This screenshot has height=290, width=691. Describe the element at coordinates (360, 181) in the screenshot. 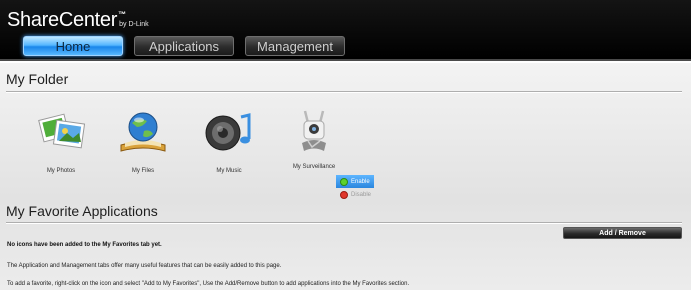

I see `enable-label: Enable` at that location.